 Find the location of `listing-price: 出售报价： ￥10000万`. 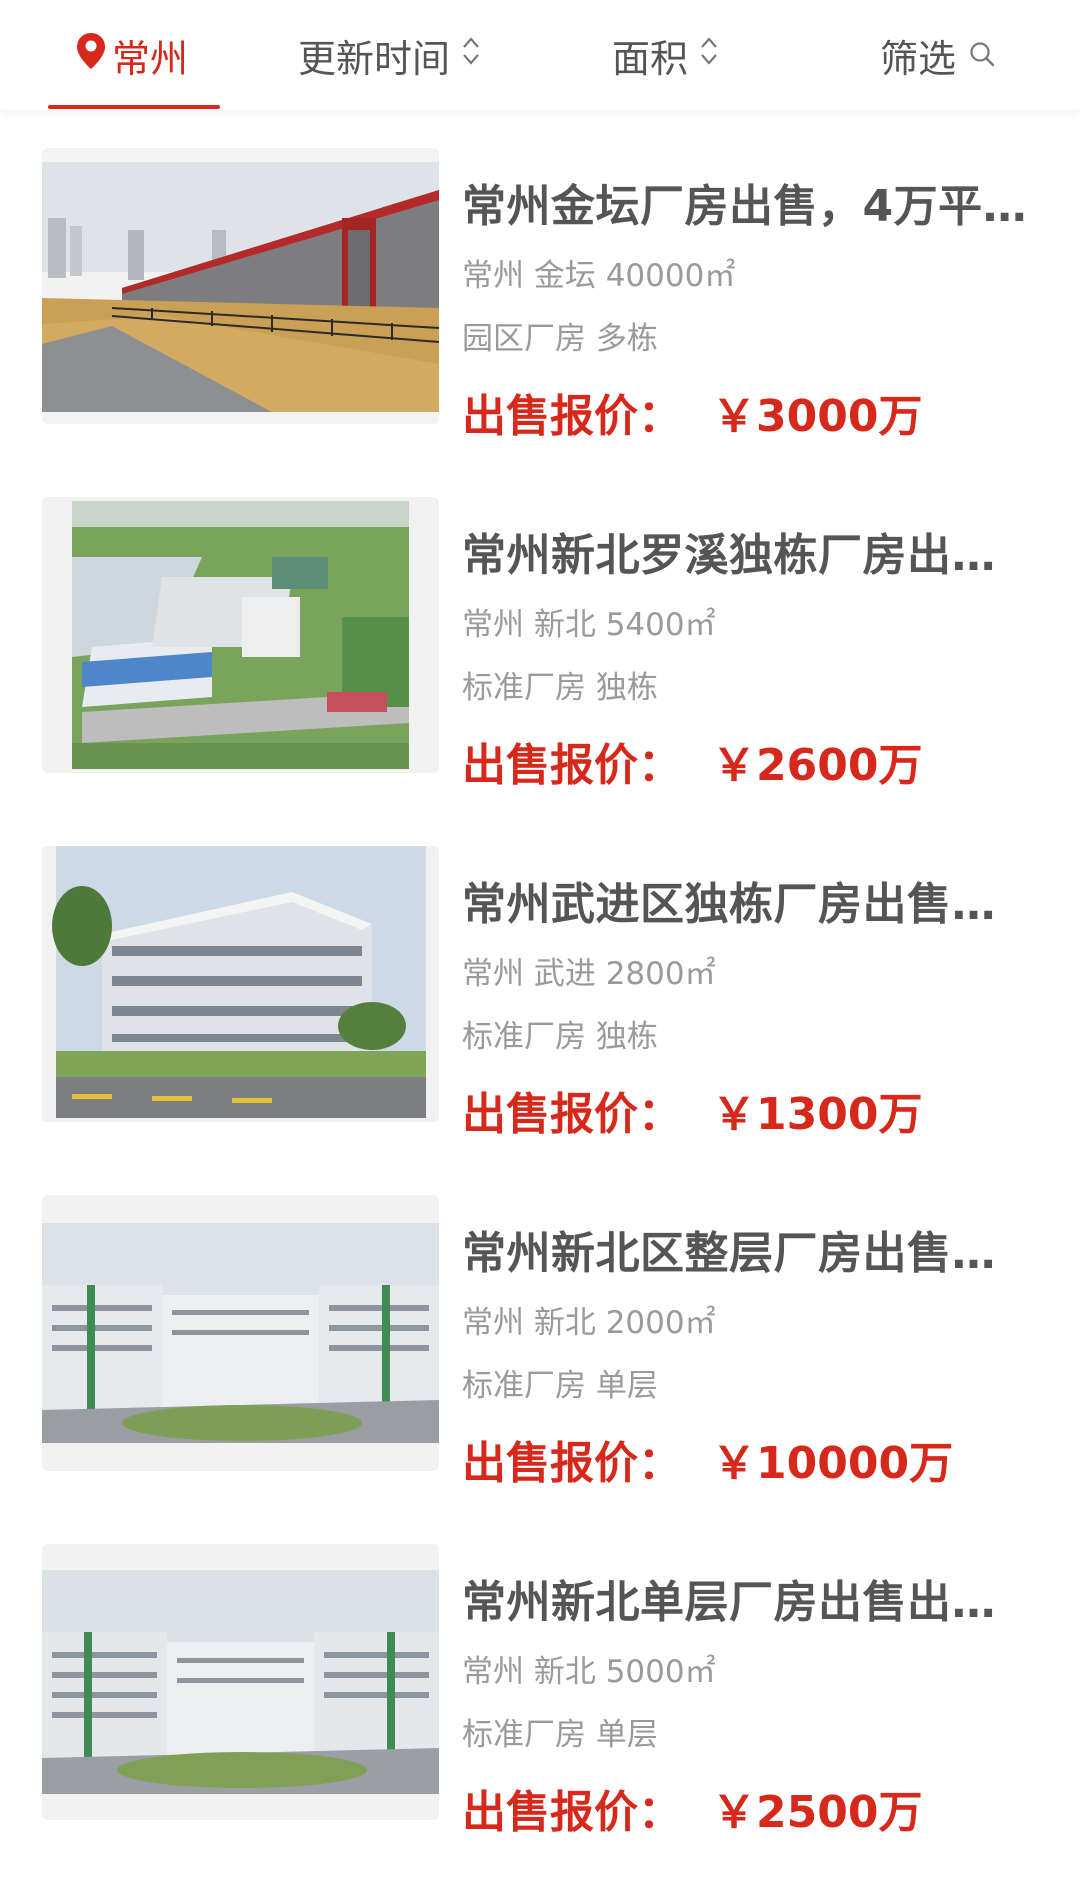

listing-price: 出售报价： ￥10000万 is located at coordinates (707, 1459).